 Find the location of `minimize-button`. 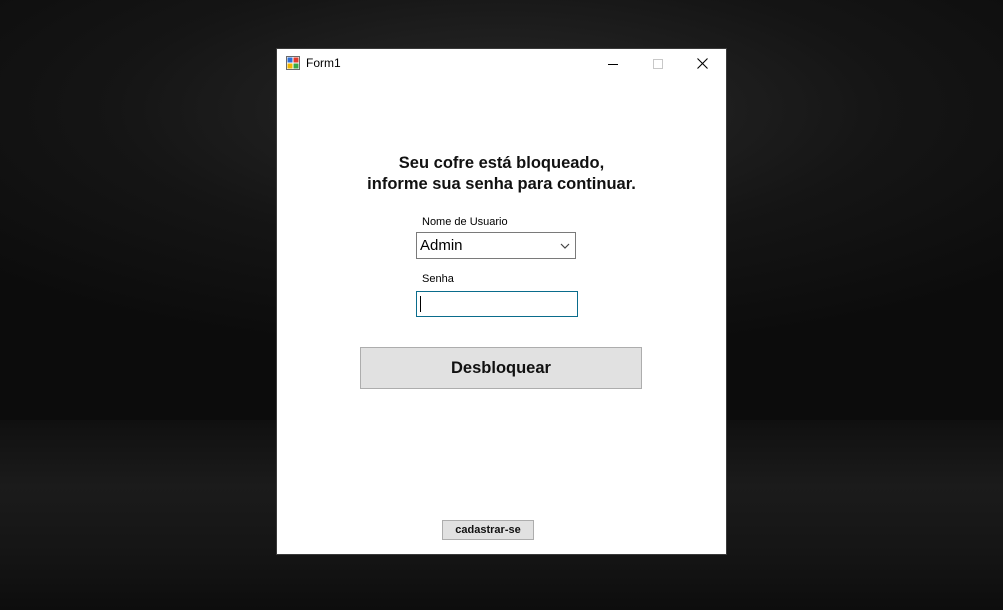

minimize-button is located at coordinates (612, 63).